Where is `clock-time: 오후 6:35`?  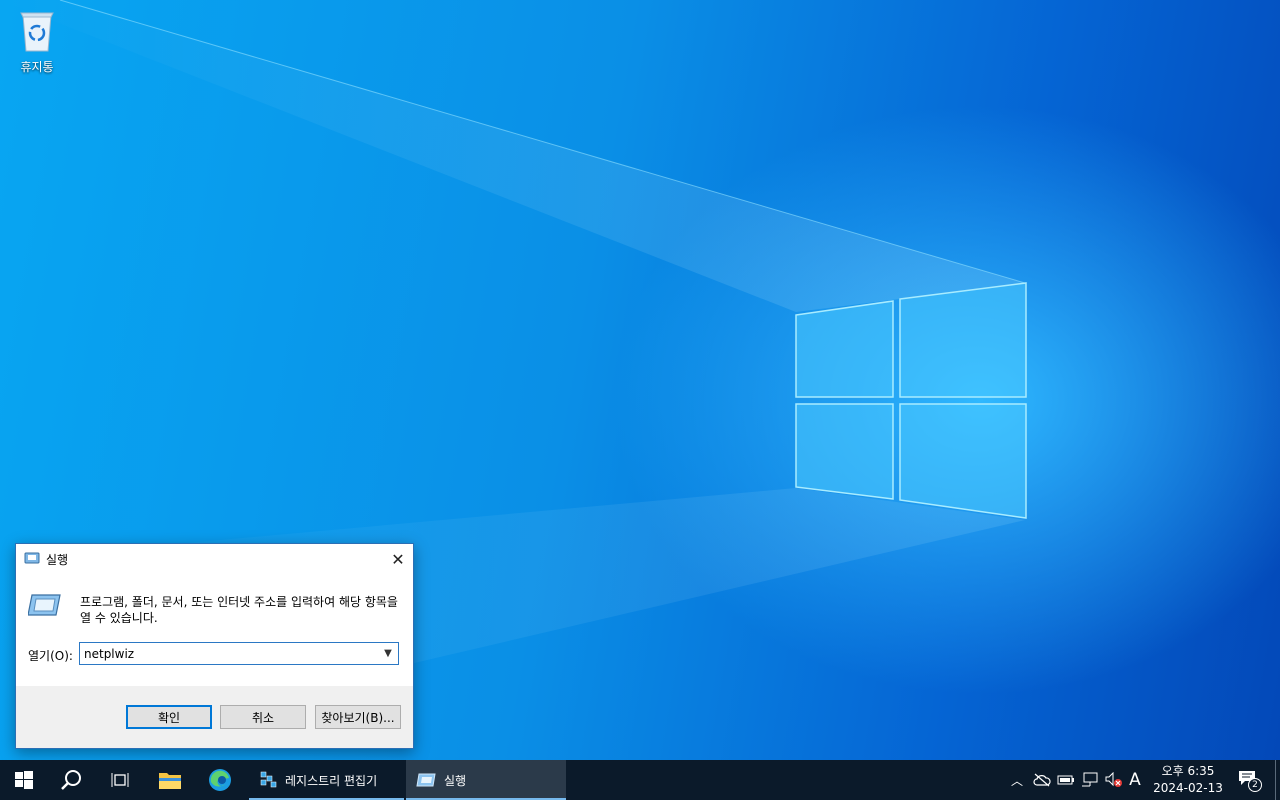 clock-time: 오후 6:35 is located at coordinates (1188, 771).